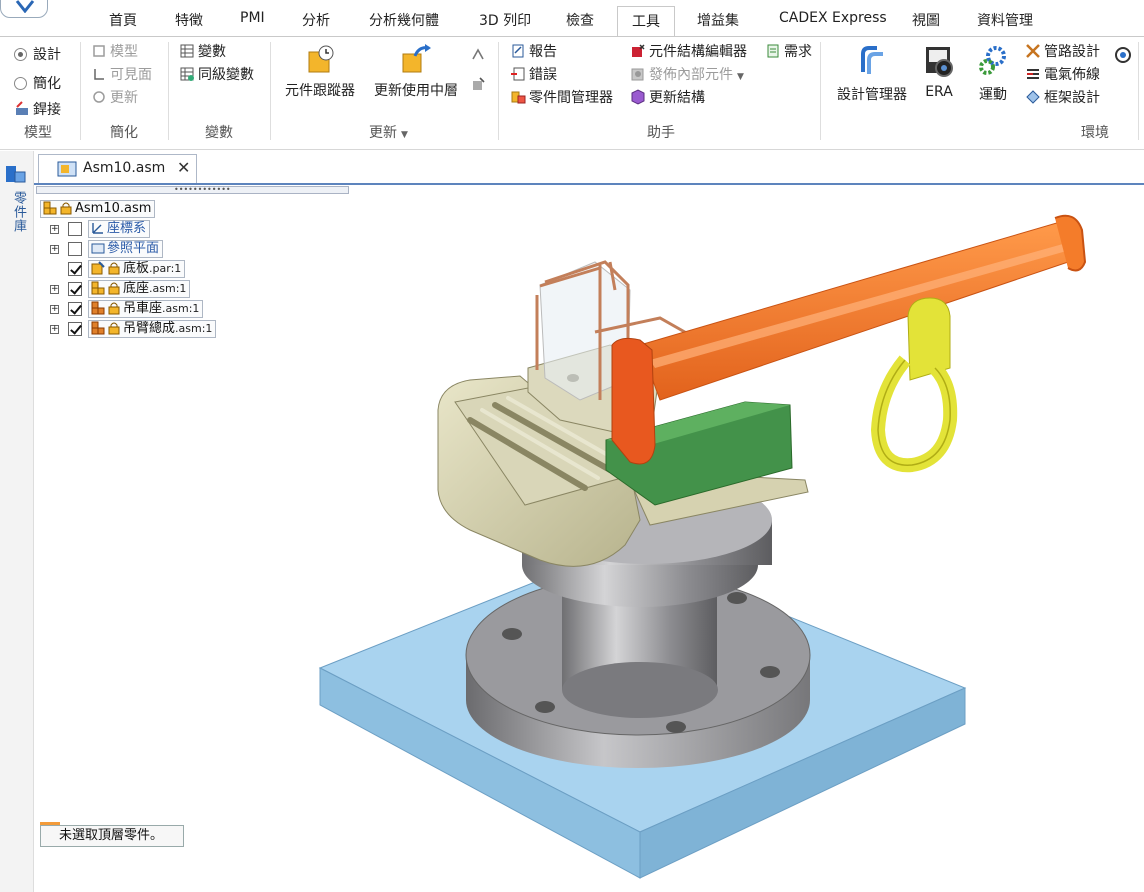 Image resolution: width=1144 pixels, height=892 pixels. What do you see at coordinates (114, 98) in the screenshot?
I see `simplify-update-button: 更新` at bounding box center [114, 98].